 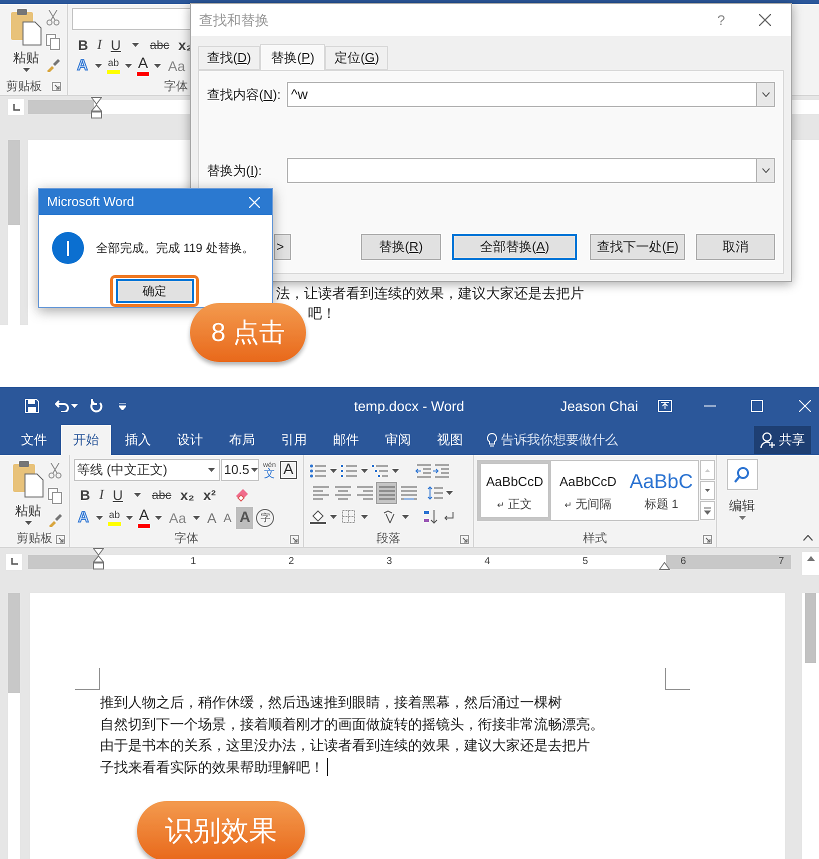 What do you see at coordinates (318, 471) in the screenshot?
I see `bulleted-list-icon` at bounding box center [318, 471].